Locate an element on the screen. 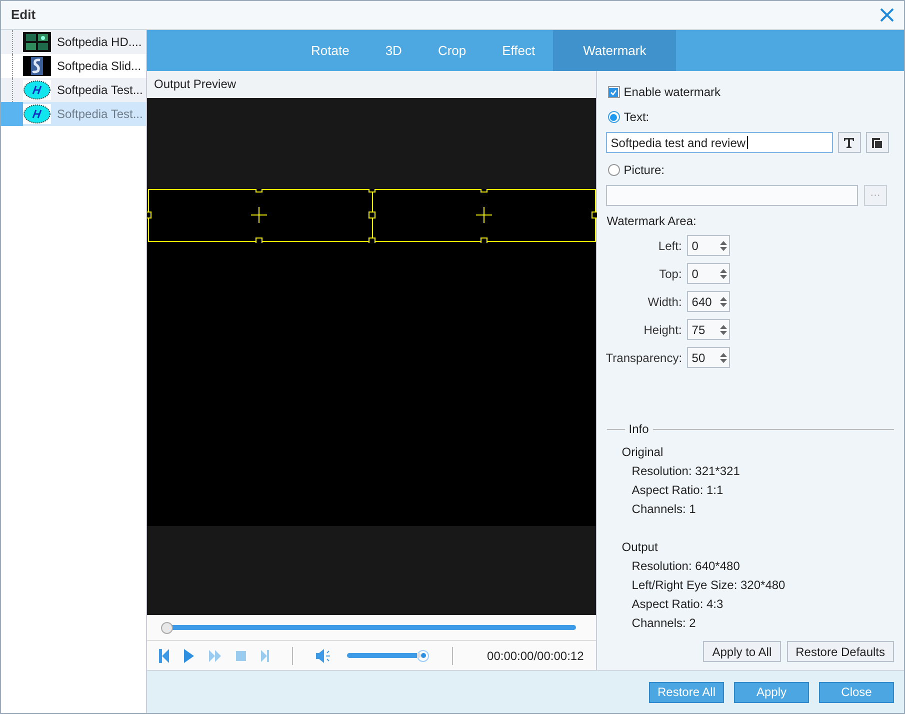 This screenshot has height=714, width=905. info-text: Resolution: 640*480 is located at coordinates (686, 566).